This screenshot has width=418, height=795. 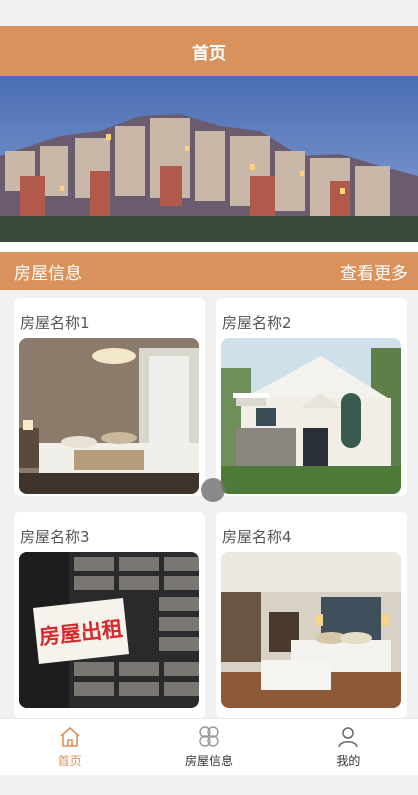 I want to click on tab-home-label: 首页, so click(x=69, y=761).